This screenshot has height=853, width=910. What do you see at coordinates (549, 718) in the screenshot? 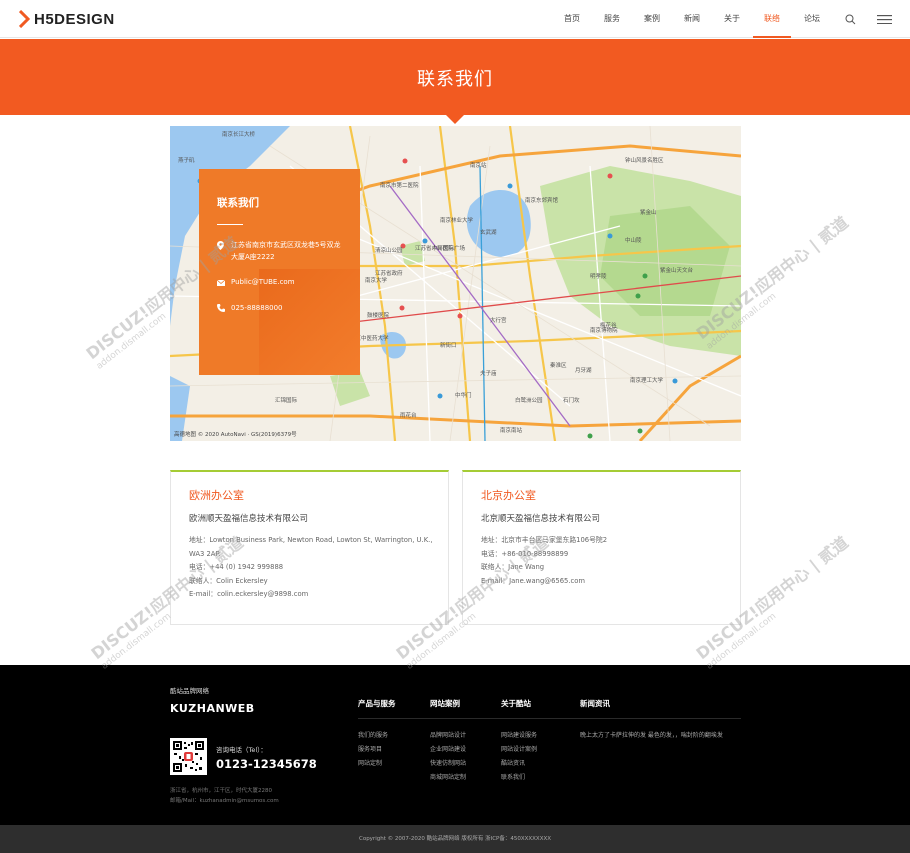
I see `footer-divider` at bounding box center [549, 718].